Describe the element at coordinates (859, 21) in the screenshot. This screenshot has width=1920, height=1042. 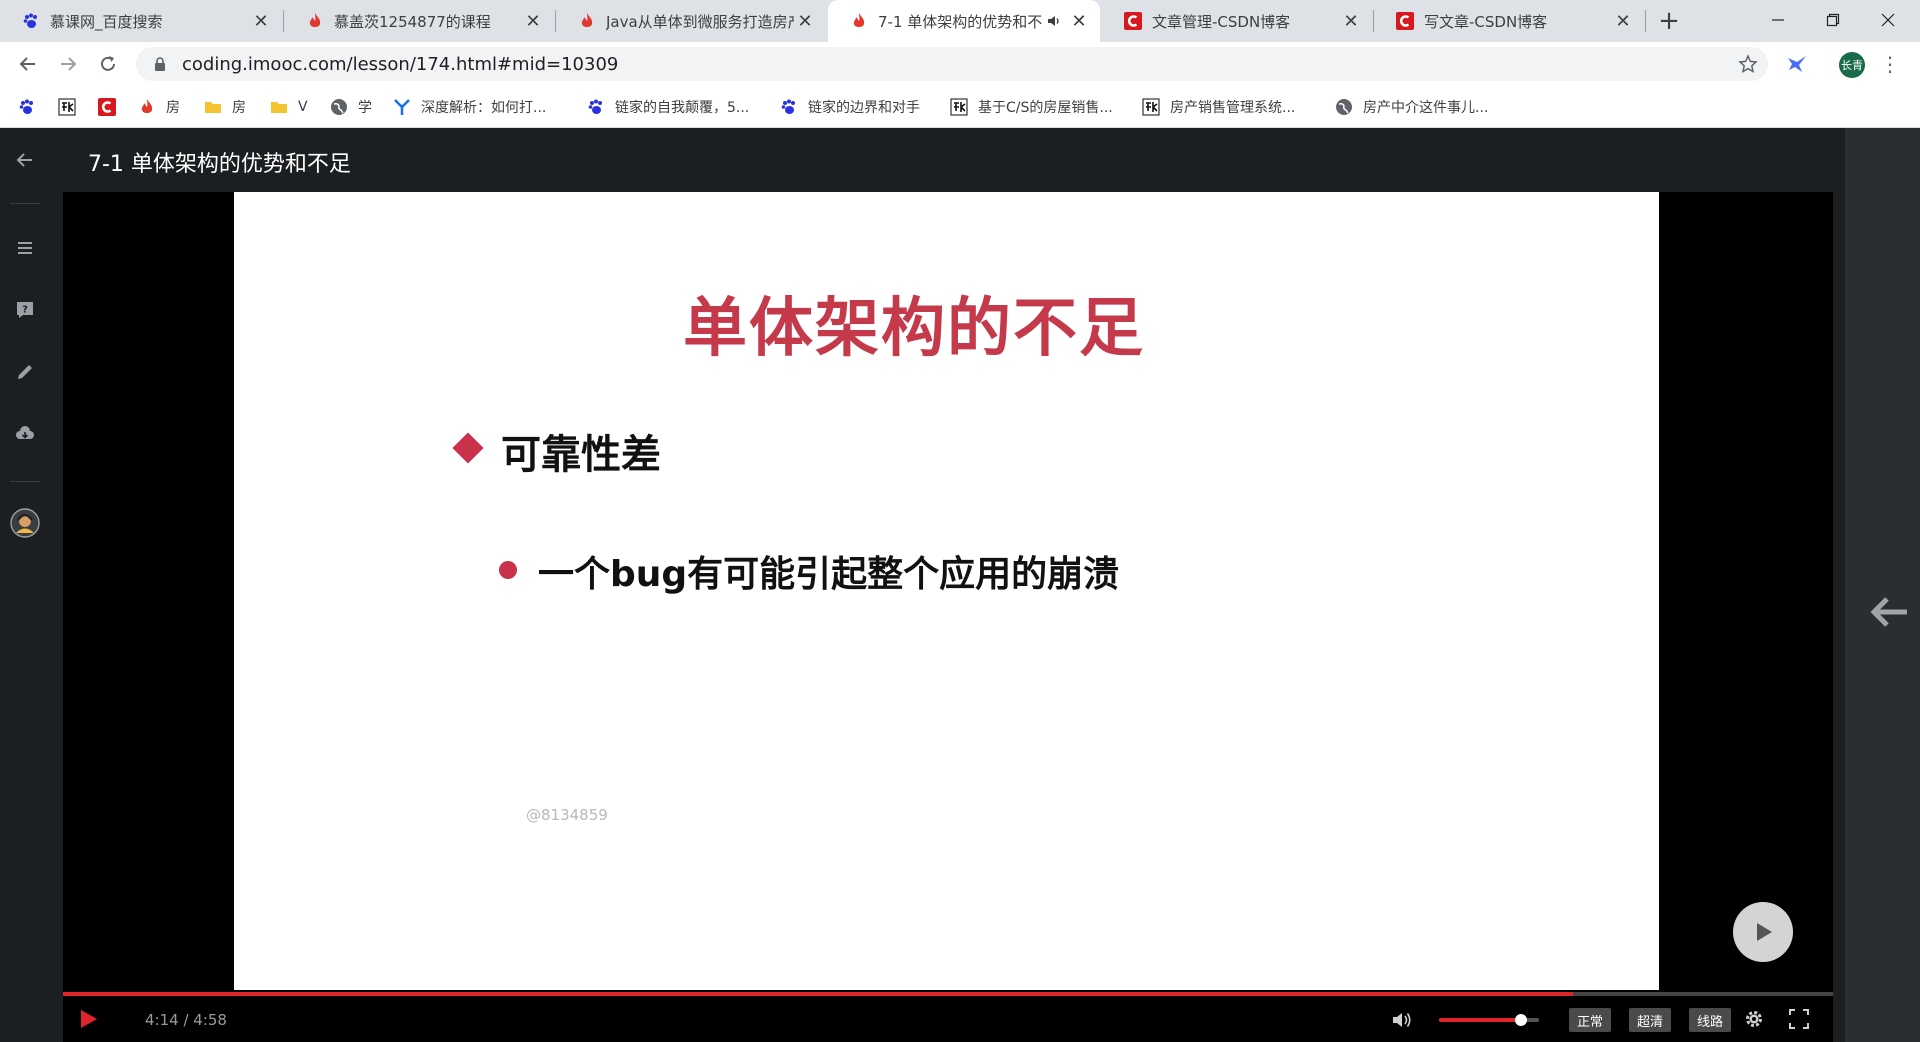
I see `flame-icon` at that location.